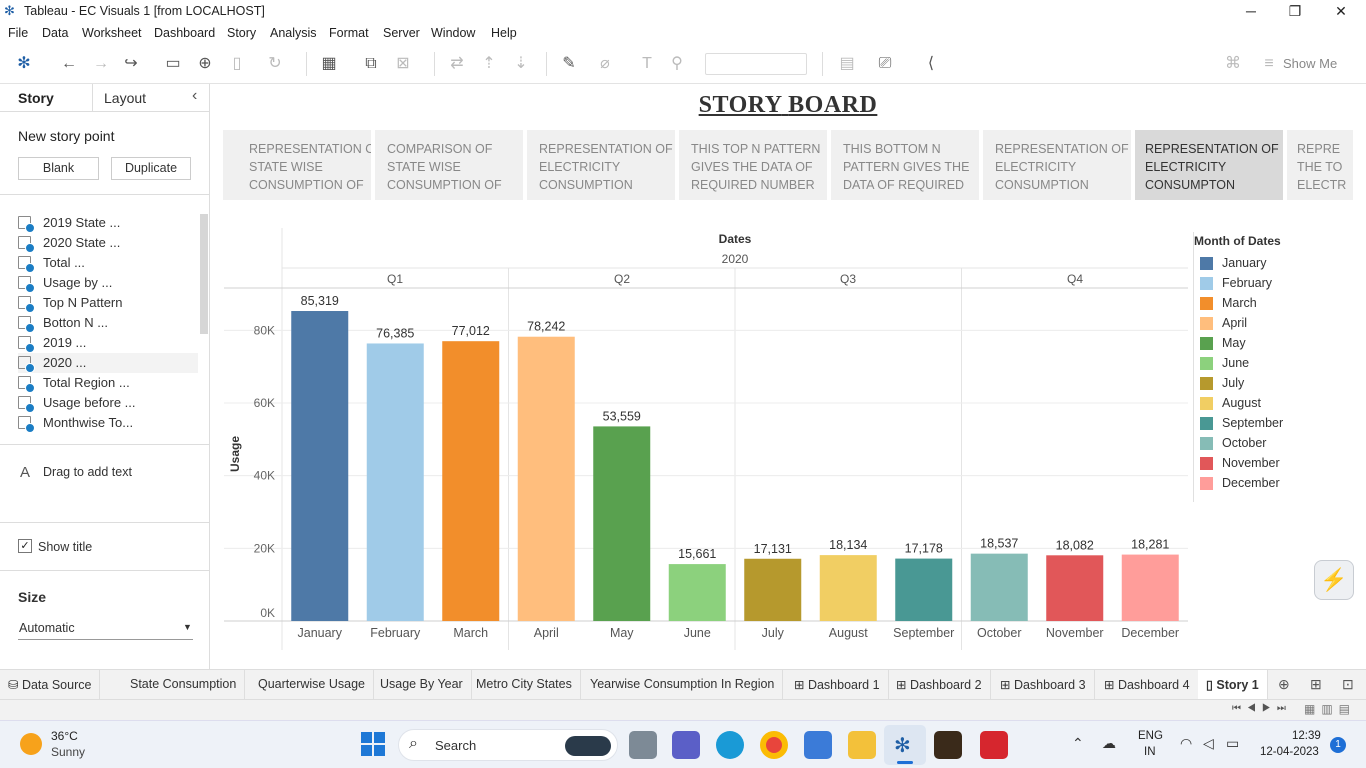 This screenshot has width=1366, height=768. I want to click on sheet-navigation-arrows: ⏮◀▶⏭, so click(1262, 708).